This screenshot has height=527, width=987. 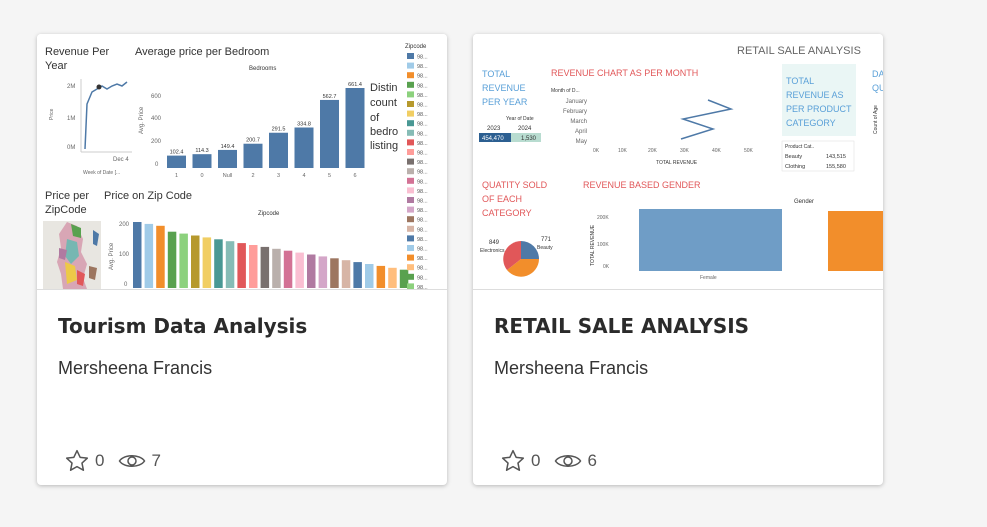 I want to click on zip-chart-ytick: 0, so click(x=126, y=285).